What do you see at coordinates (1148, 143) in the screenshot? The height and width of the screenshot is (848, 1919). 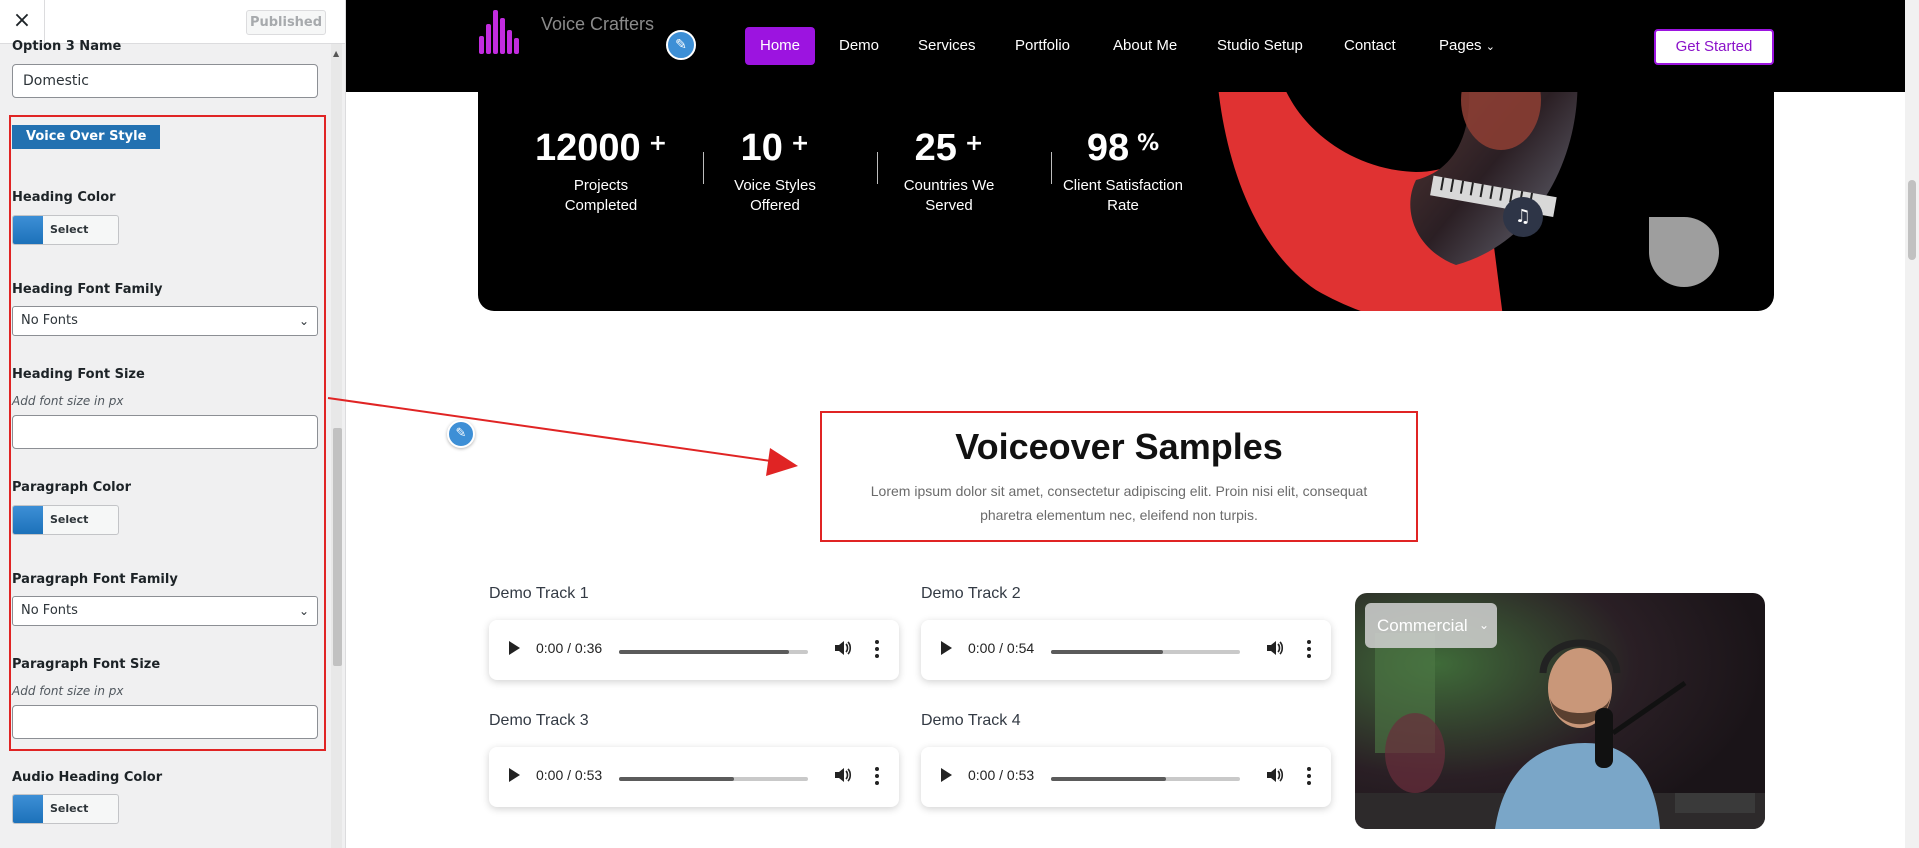 I see `stat-suffix: %` at bounding box center [1148, 143].